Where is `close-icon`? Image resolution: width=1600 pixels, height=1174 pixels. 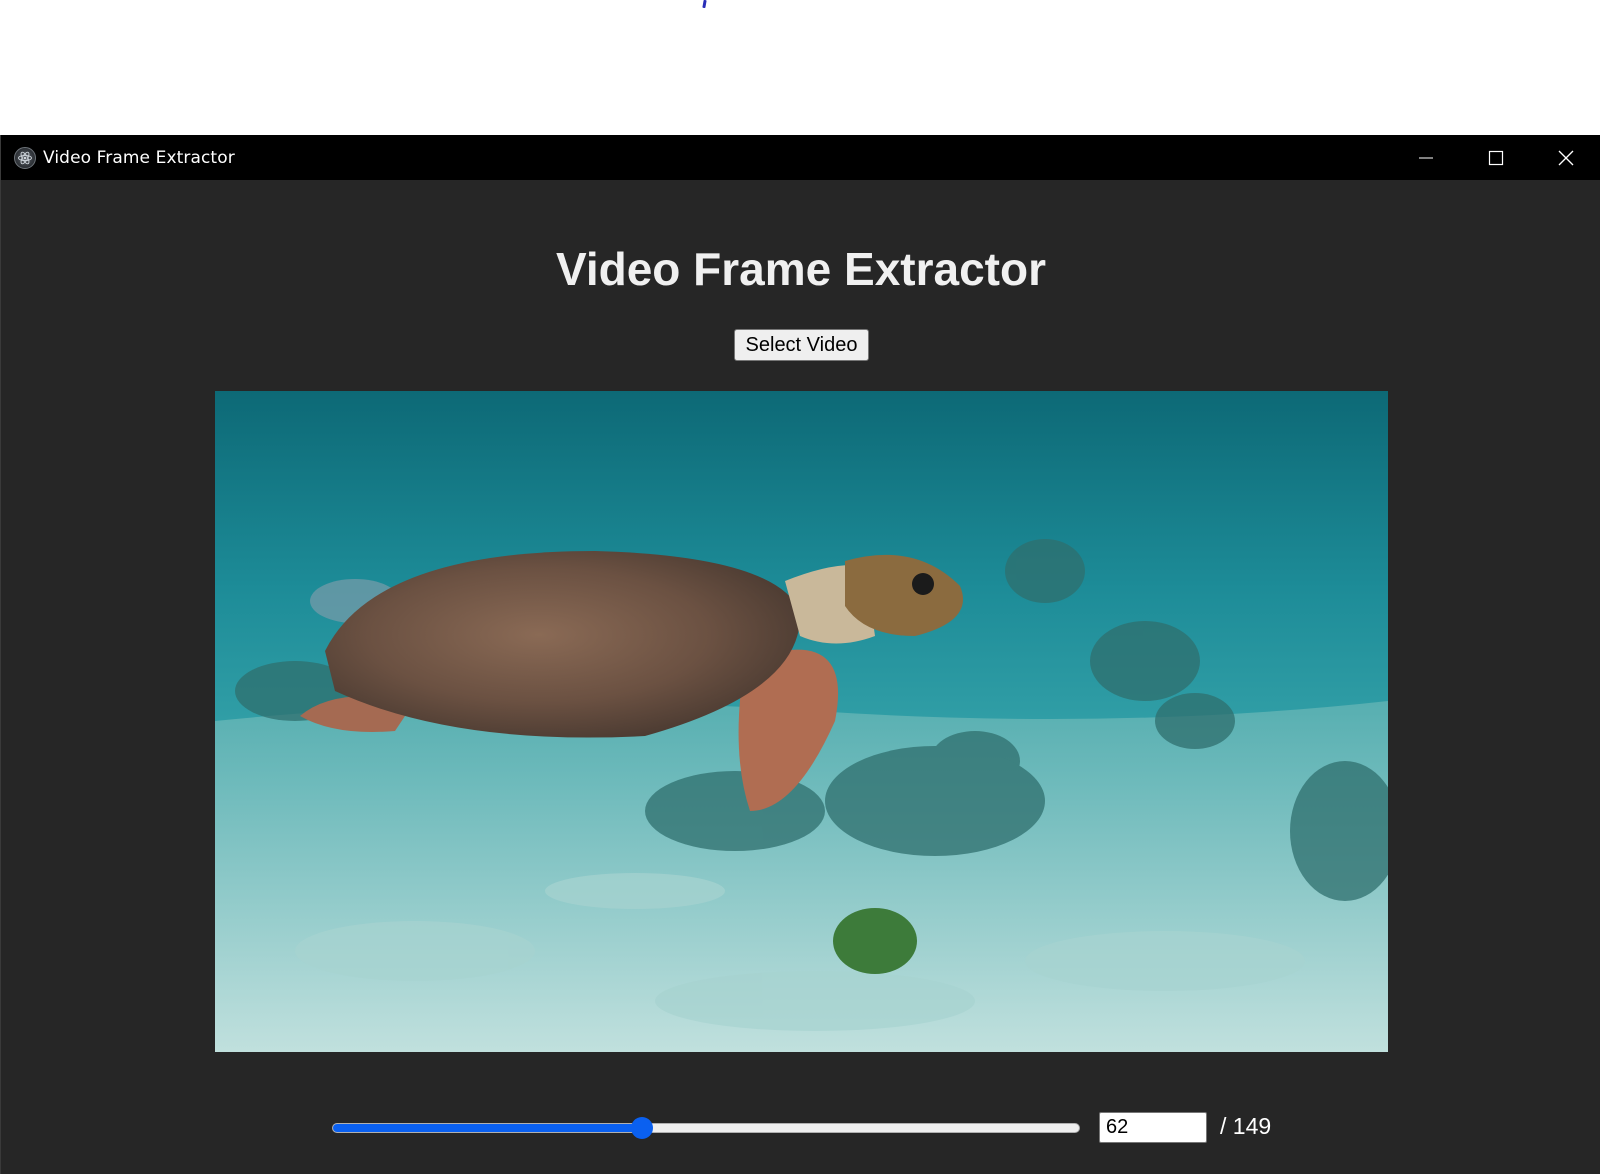 close-icon is located at coordinates (1566, 157).